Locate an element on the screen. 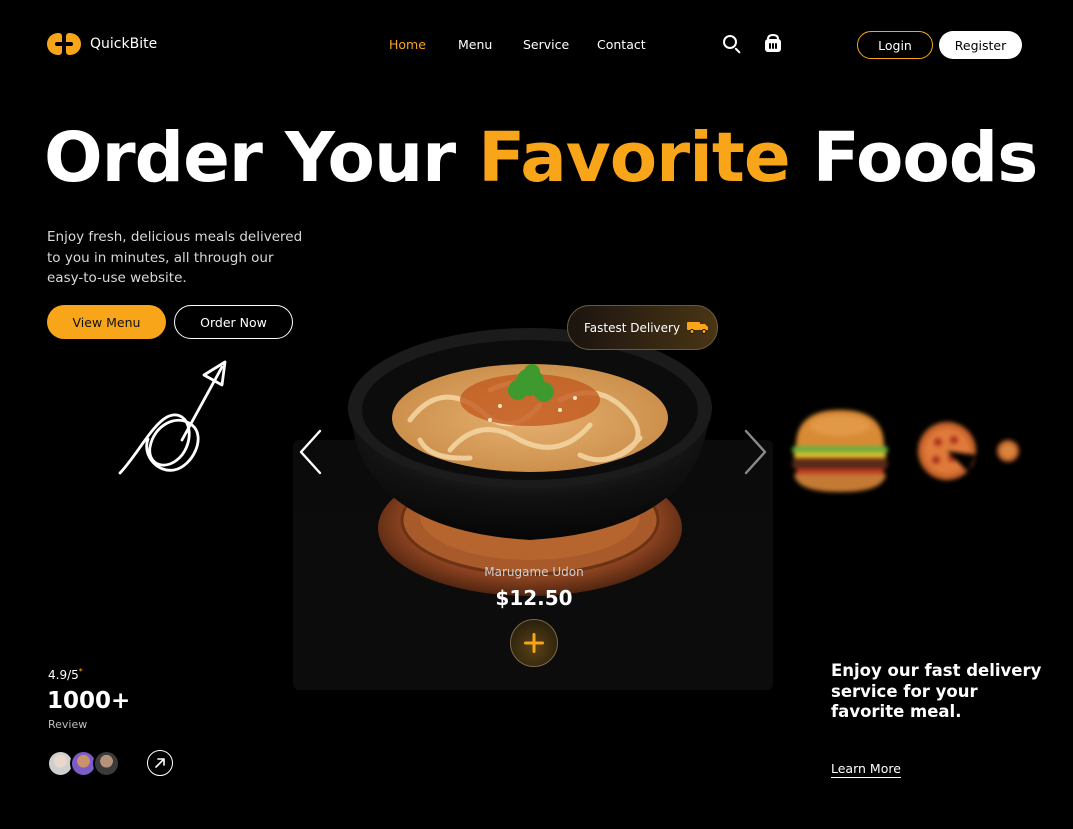  snack-thumbnail is located at coordinates (1008, 451).